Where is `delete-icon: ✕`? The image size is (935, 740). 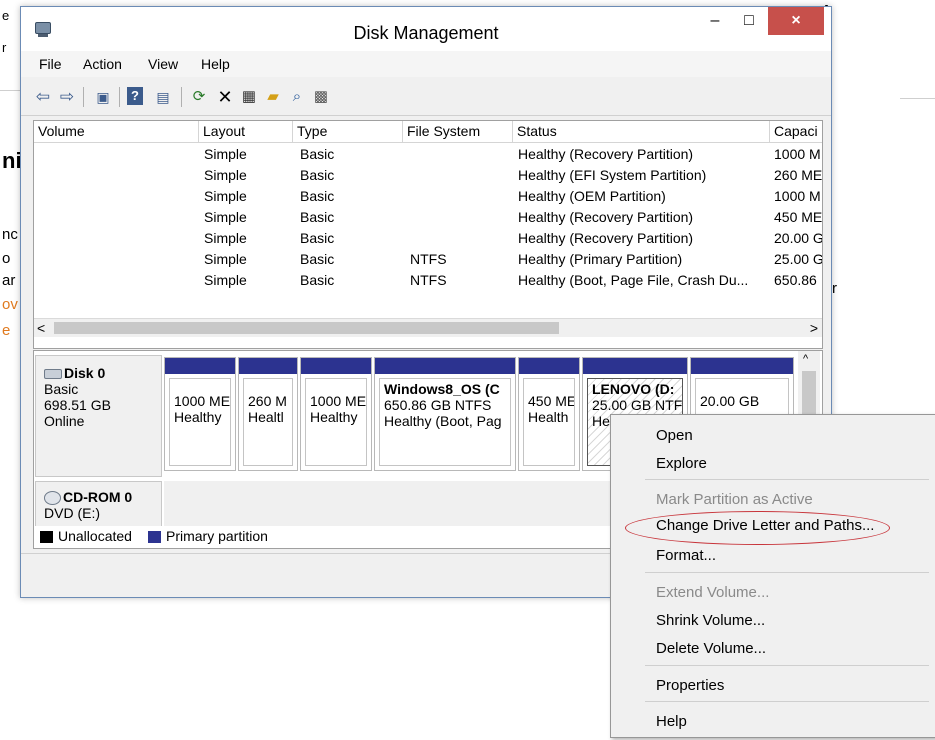
delete-icon: ✕ is located at coordinates (225, 97).